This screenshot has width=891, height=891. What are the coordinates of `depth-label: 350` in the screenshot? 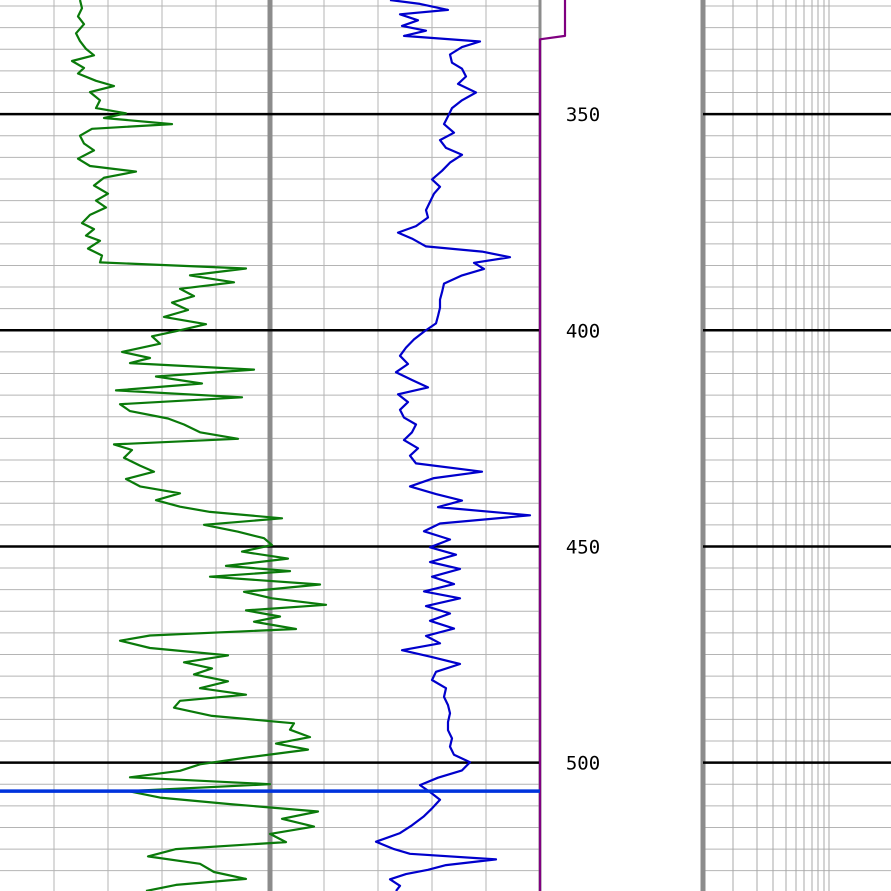 It's located at (583, 115).